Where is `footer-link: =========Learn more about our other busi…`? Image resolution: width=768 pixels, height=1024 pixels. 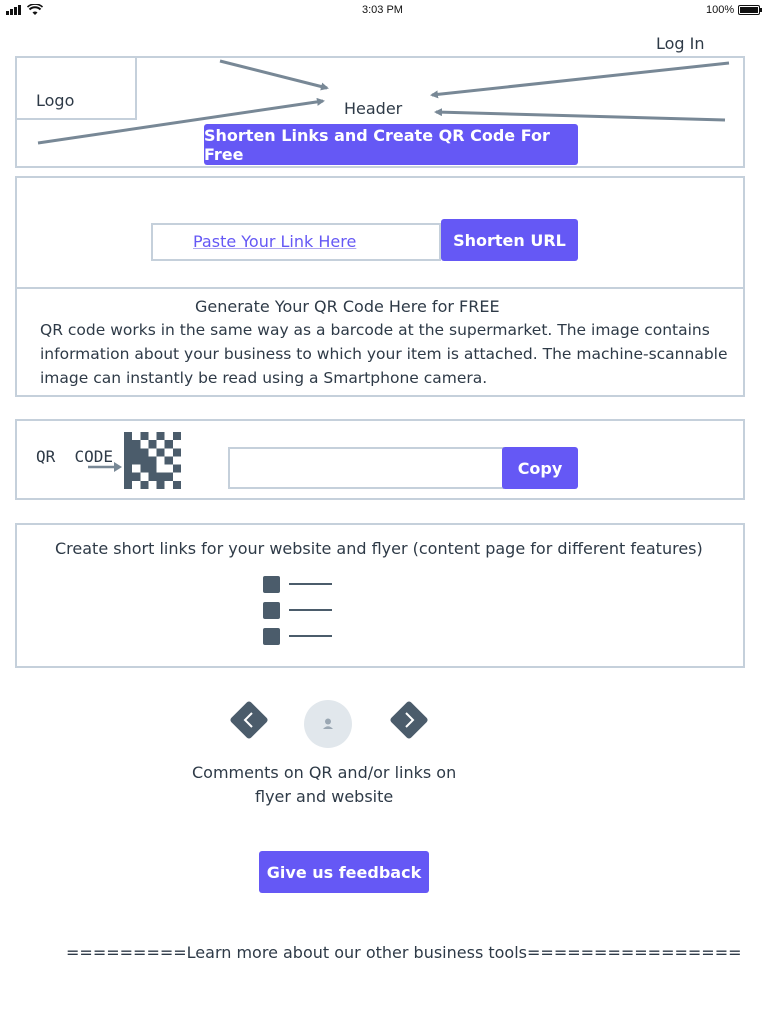
footer-link: =========Learn more about our other busi… is located at coordinates (404, 952).